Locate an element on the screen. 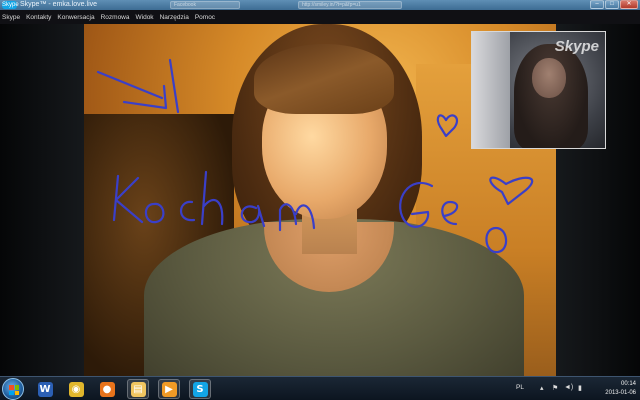  word-icon: W is located at coordinates (45, 389).